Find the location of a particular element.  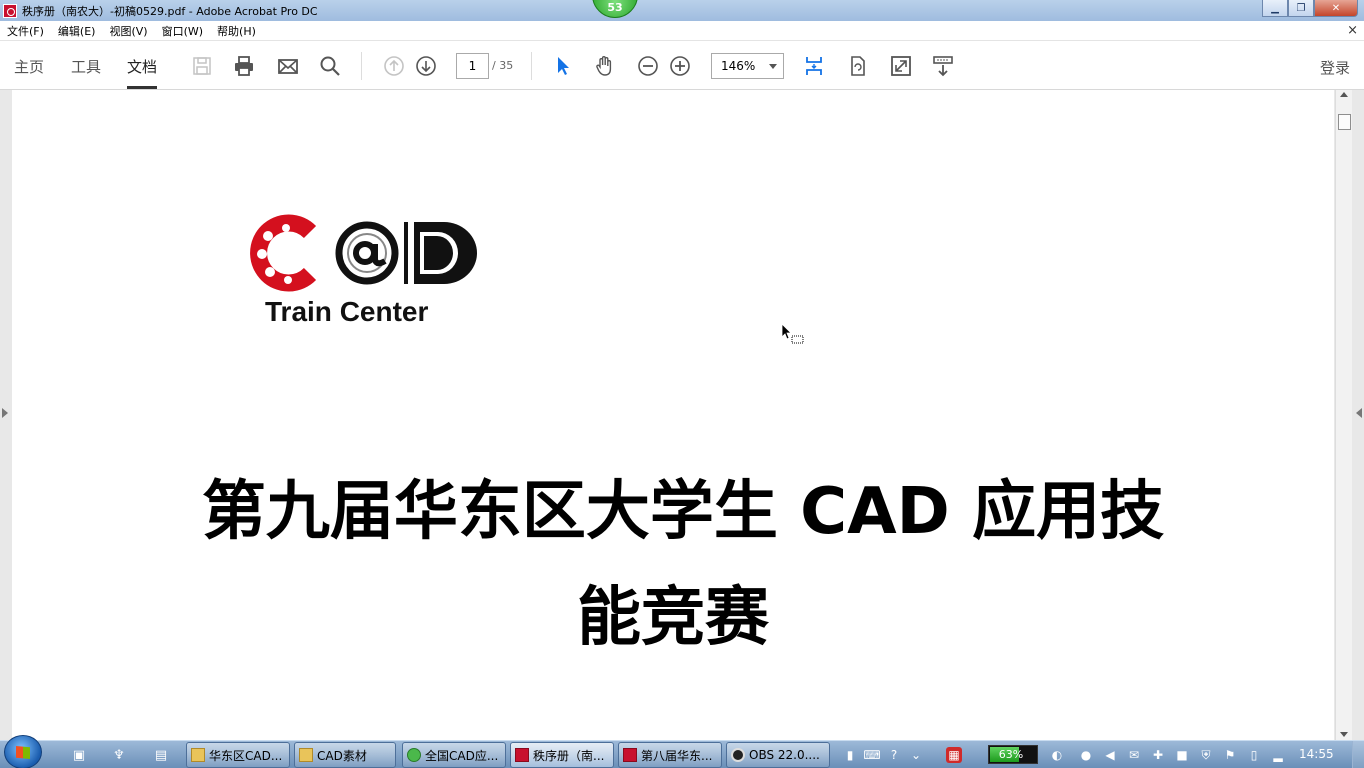

battery-indicator: 63% is located at coordinates (1013, 754).